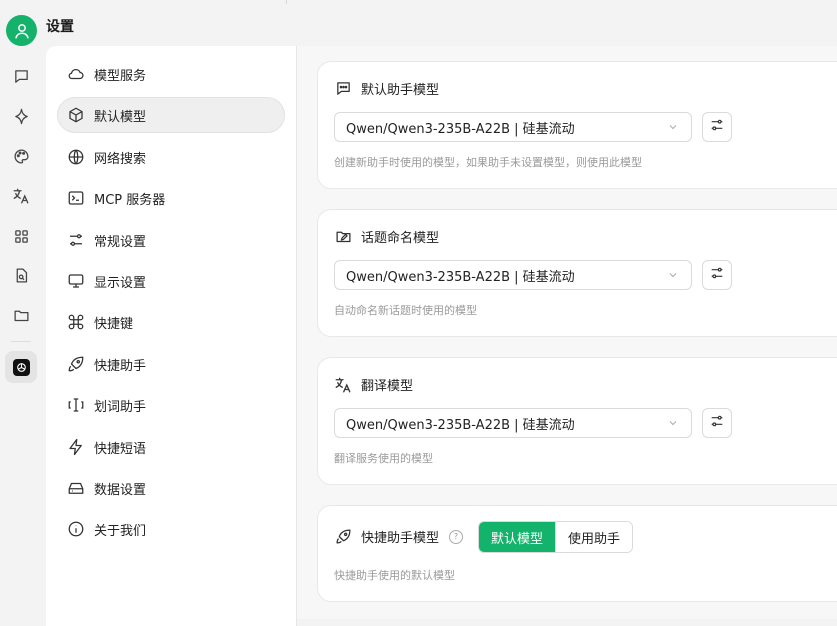 The height and width of the screenshot is (626, 837). What do you see at coordinates (343, 237) in the screenshot?
I see `folder-pen-icon` at bounding box center [343, 237].